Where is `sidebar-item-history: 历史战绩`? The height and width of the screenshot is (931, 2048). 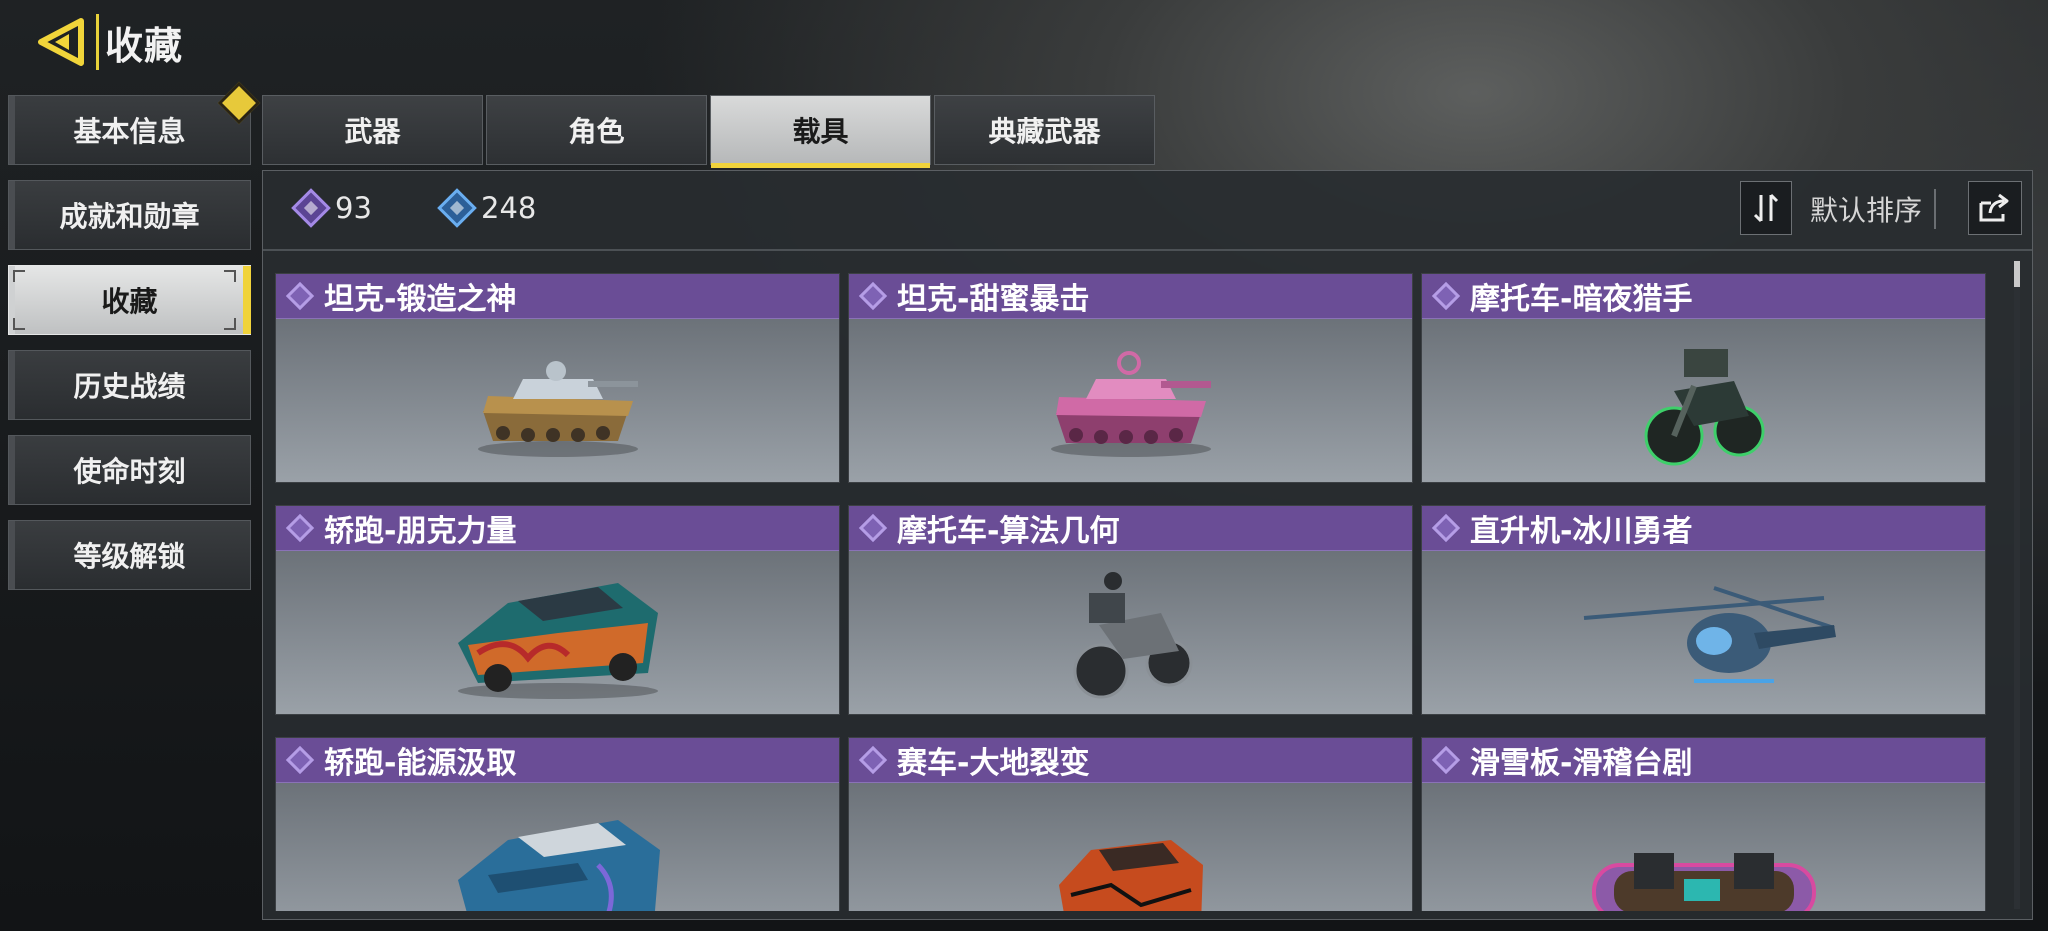
sidebar-item-history: 历史战绩 is located at coordinates (129, 385).